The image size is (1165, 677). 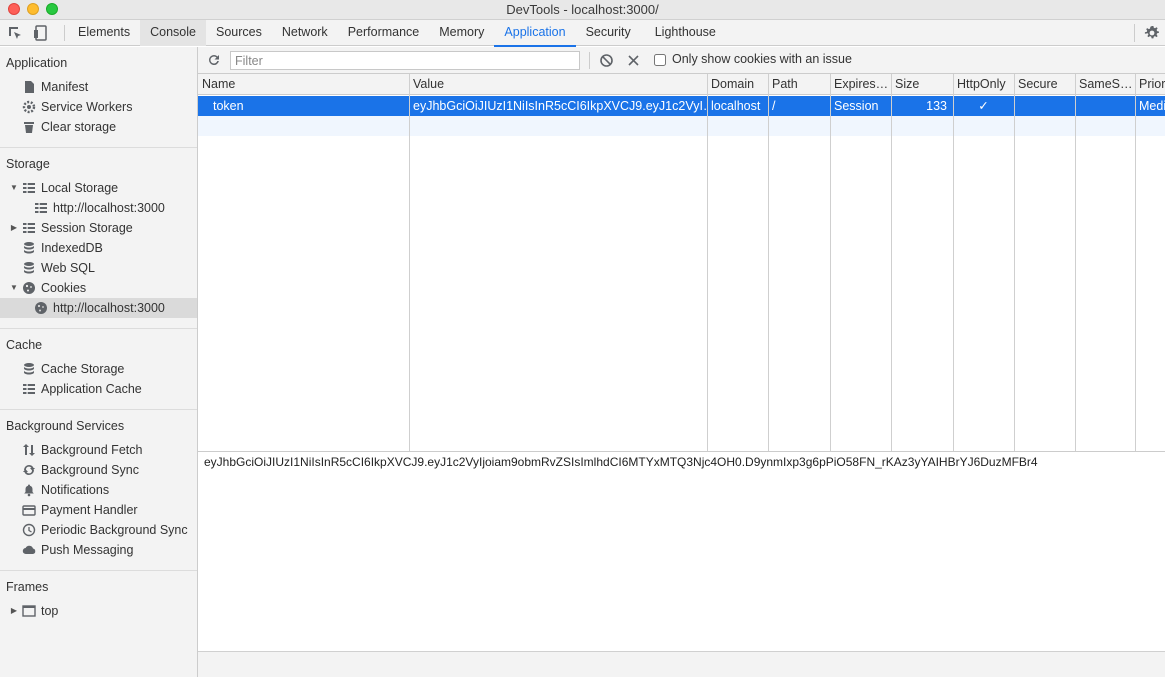 What do you see at coordinates (303, 106) in the screenshot?
I see `cell-name: token` at bounding box center [303, 106].